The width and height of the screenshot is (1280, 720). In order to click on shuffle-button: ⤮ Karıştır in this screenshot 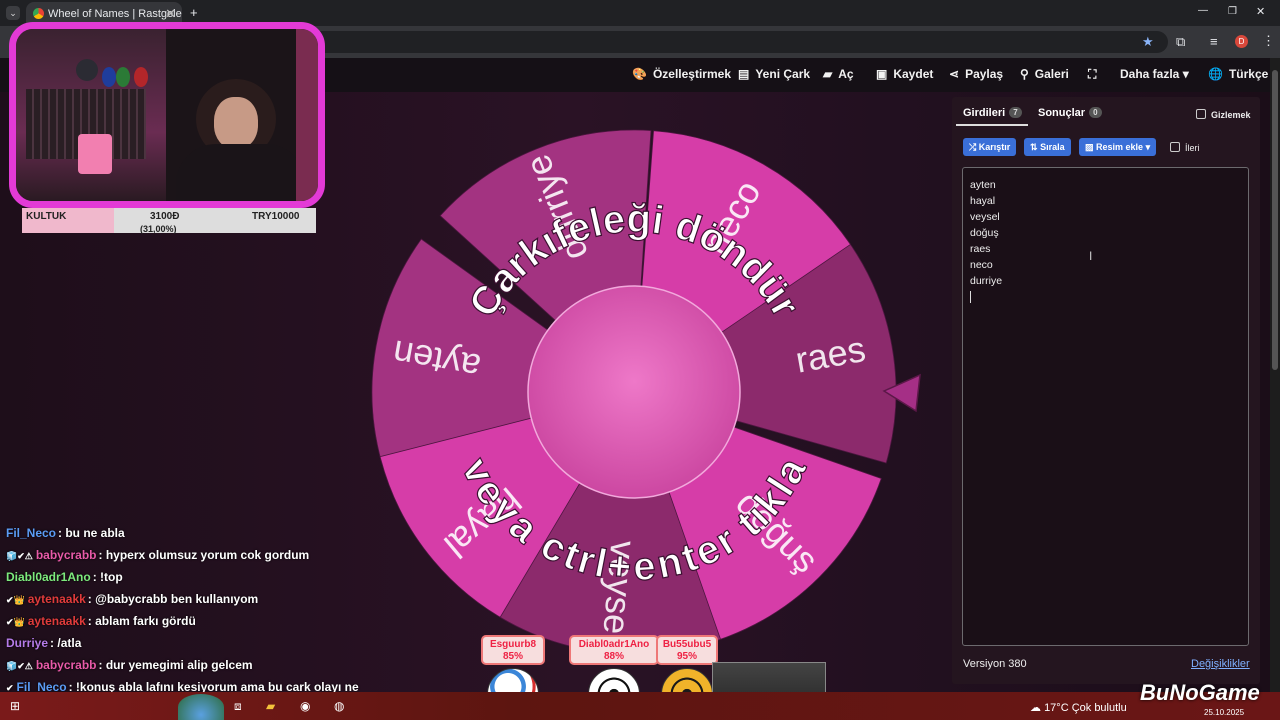, I will do `click(990, 147)`.